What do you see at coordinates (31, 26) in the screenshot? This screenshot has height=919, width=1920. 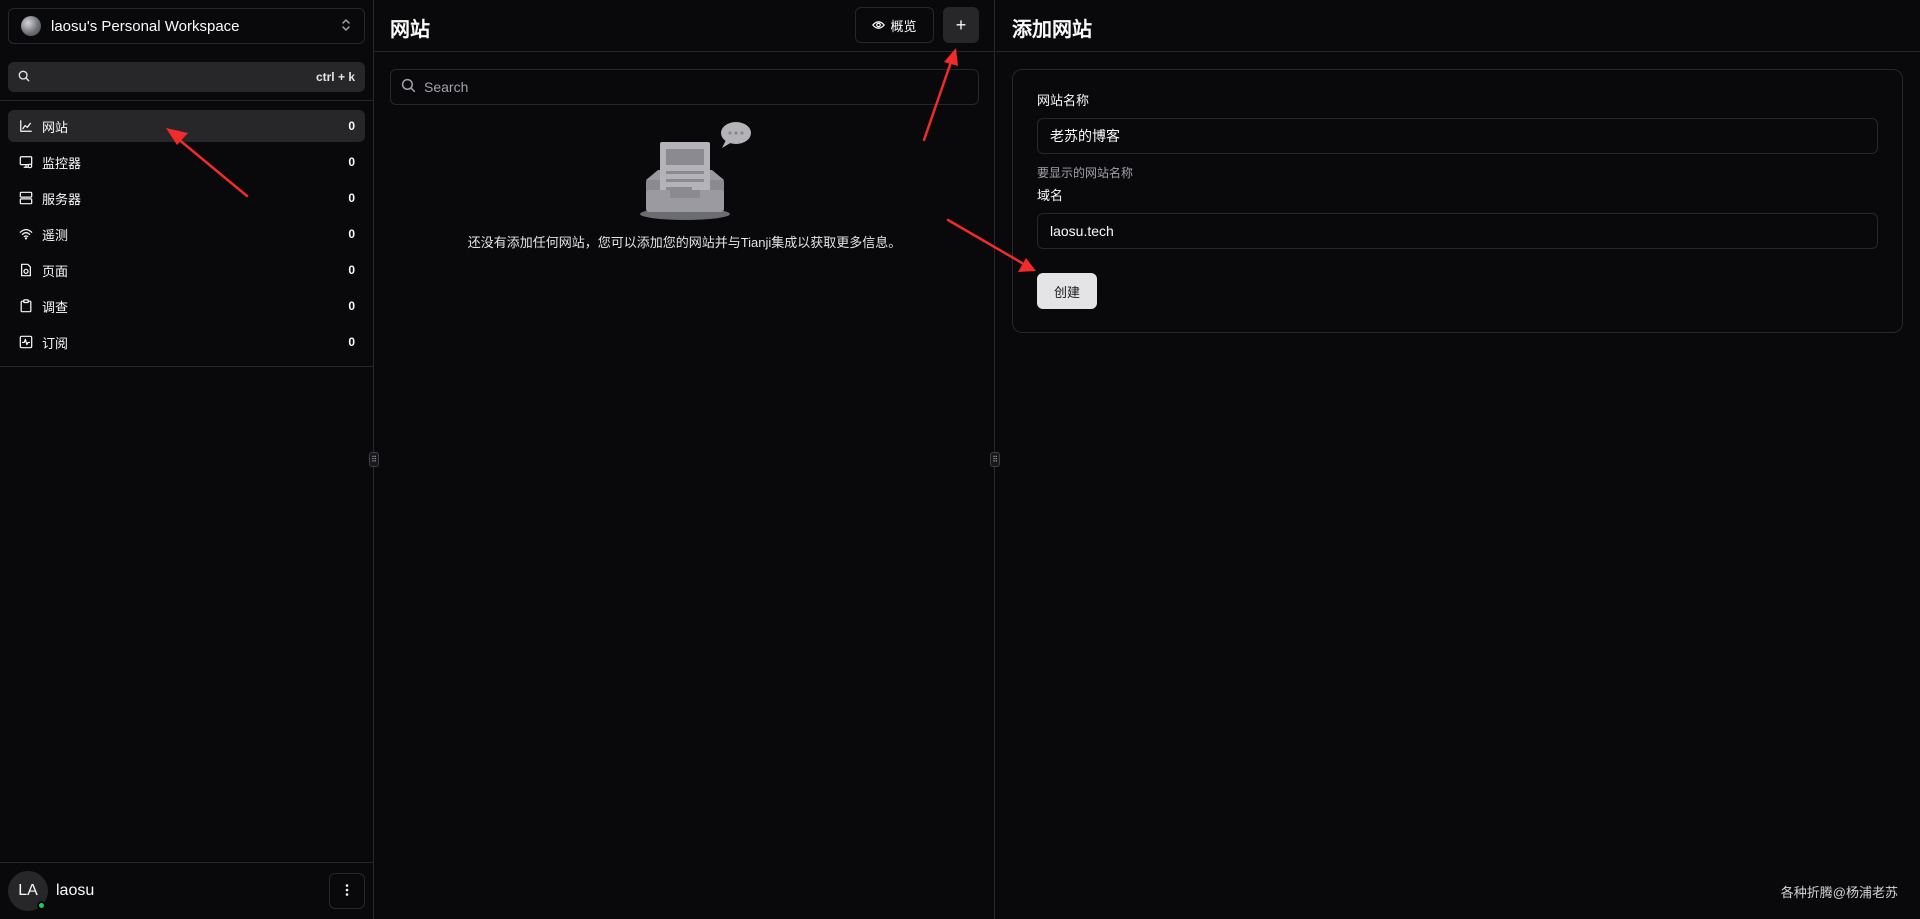 I see `workspace-avatar` at bounding box center [31, 26].